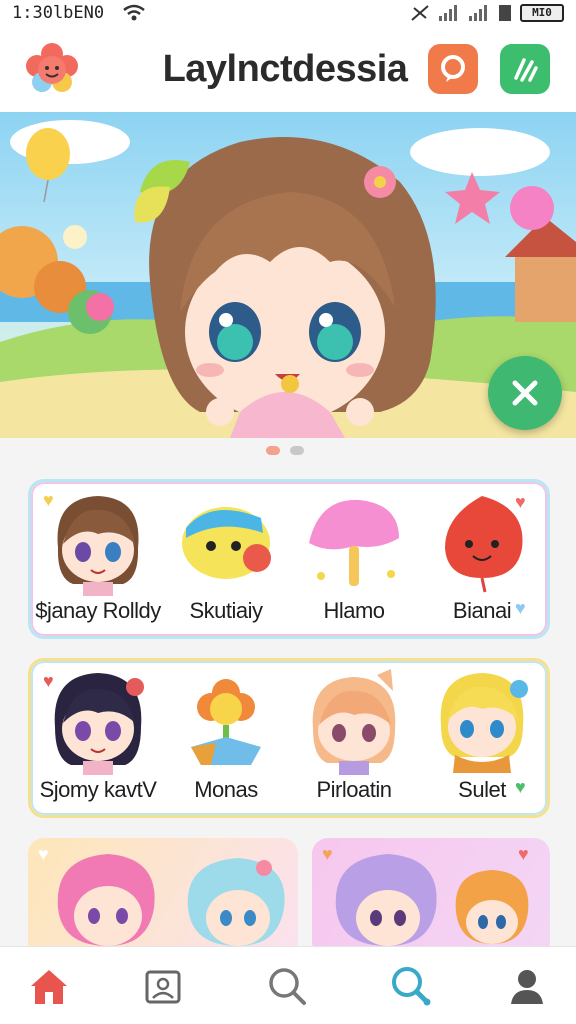 The image size is (576, 1024). I want to click on home-icon, so click(49, 987).